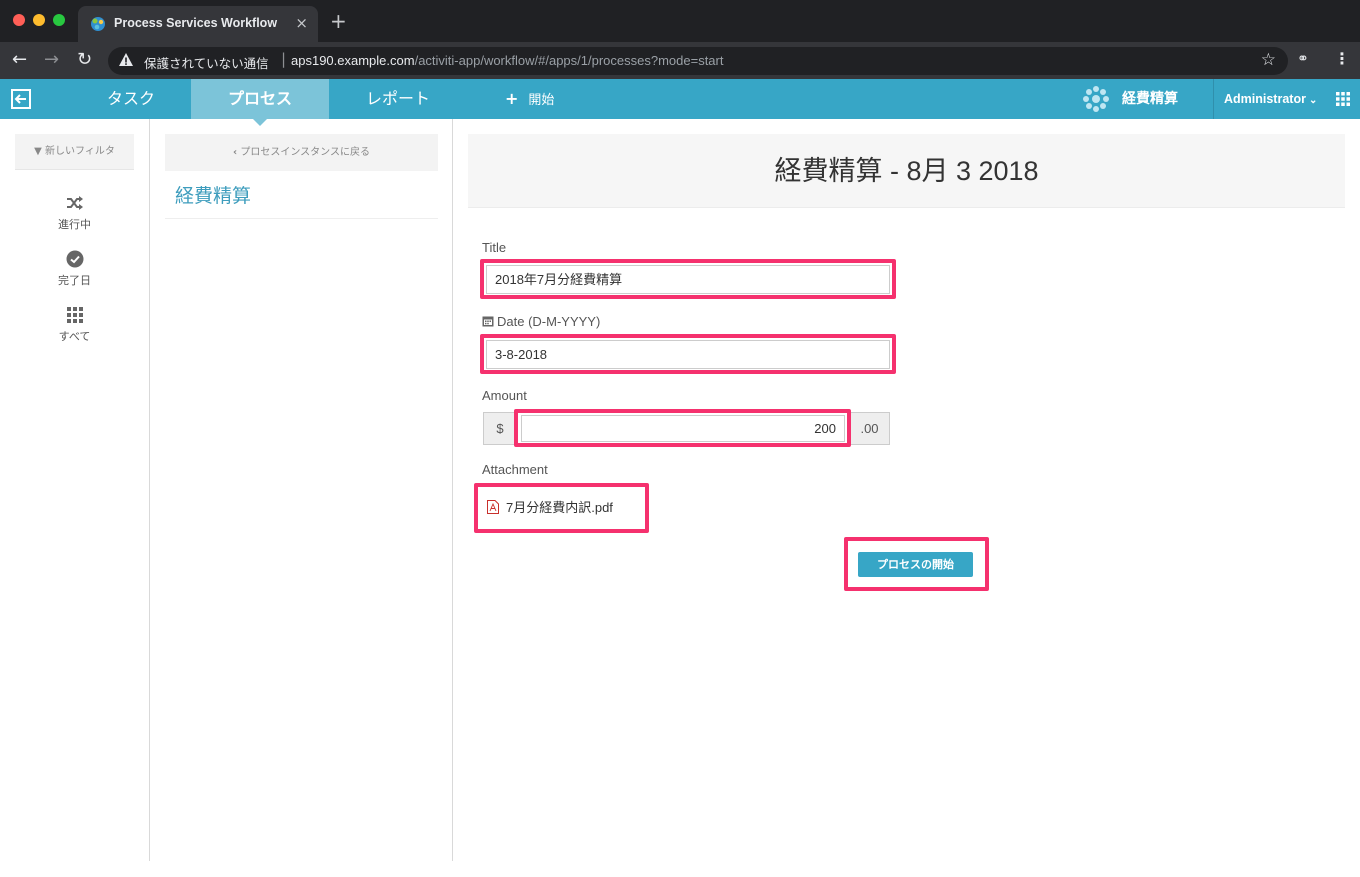 This screenshot has height=877, width=1360. Describe the element at coordinates (688, 354) in the screenshot. I see `highlight-date` at that location.